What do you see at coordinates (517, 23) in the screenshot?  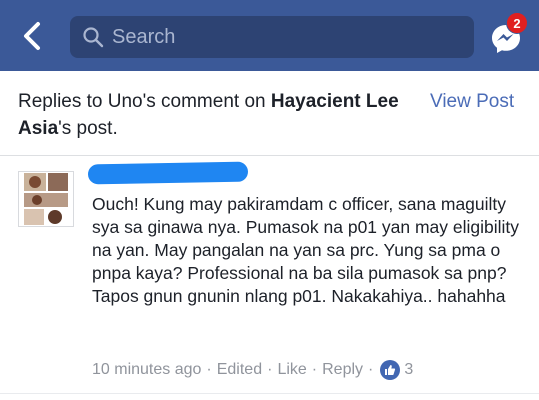 I see `notification-badge: 2` at bounding box center [517, 23].